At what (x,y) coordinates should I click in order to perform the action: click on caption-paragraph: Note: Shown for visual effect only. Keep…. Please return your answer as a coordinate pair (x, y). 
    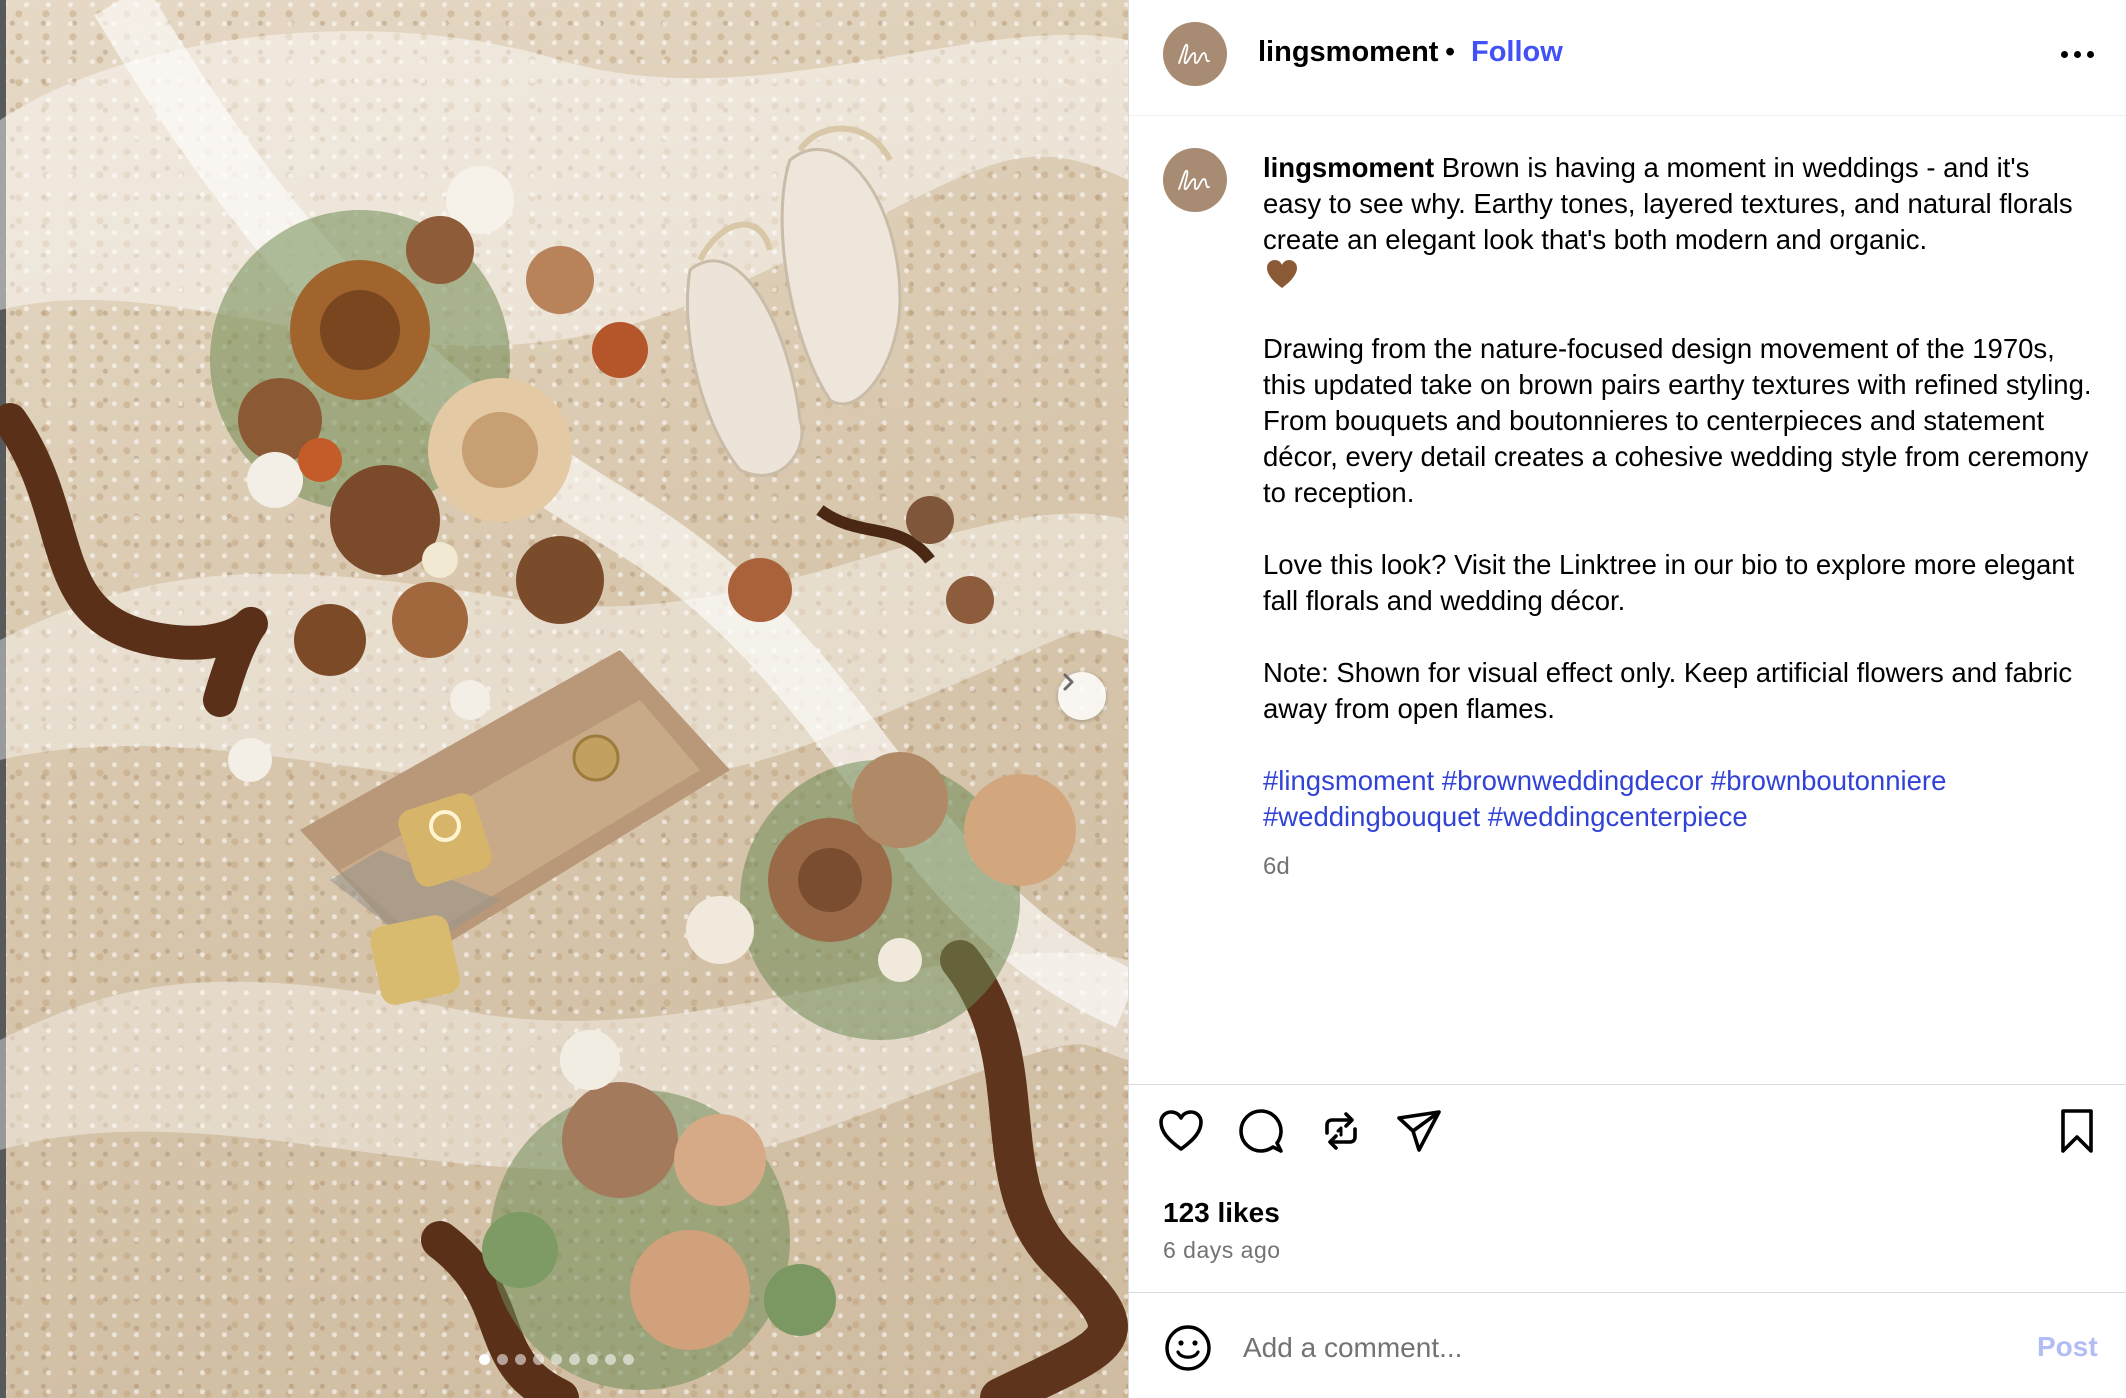
    Looking at the image, I should click on (1668, 690).